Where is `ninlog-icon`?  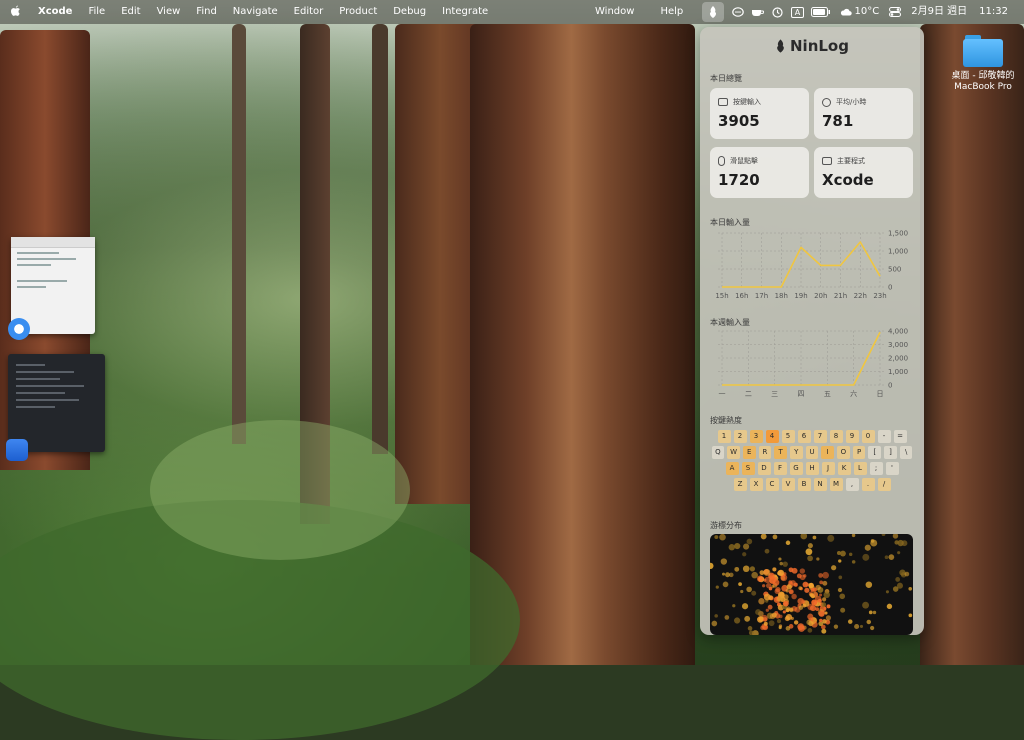 ninlog-icon is located at coordinates (713, 12).